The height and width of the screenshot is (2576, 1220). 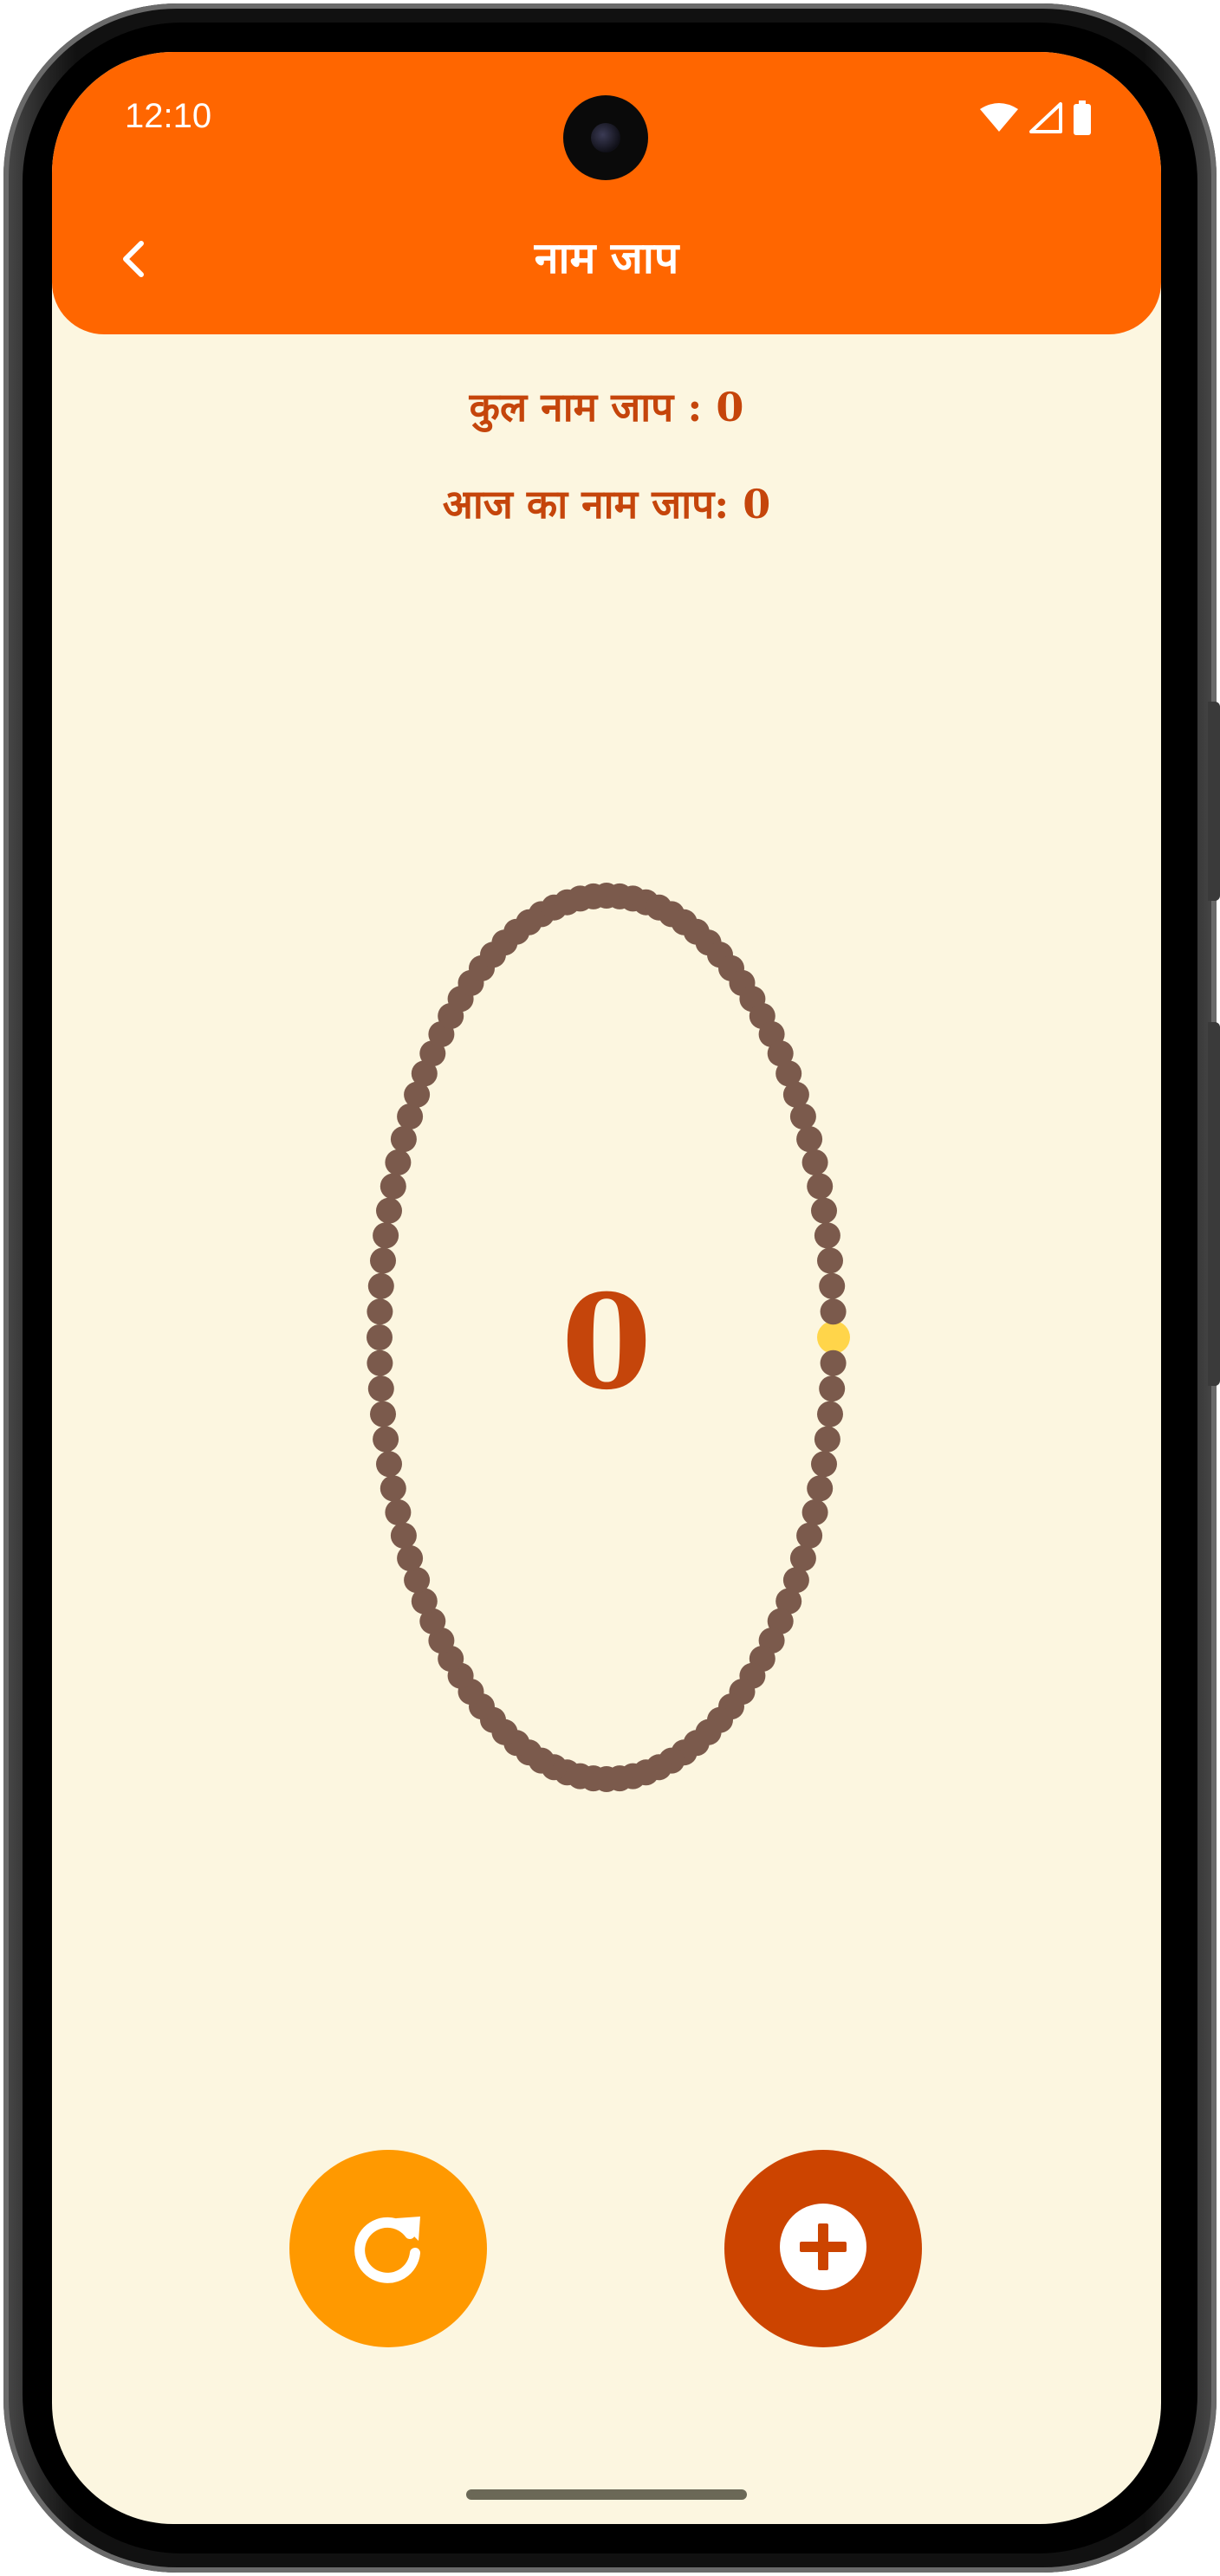 What do you see at coordinates (1214, 1204) in the screenshot?
I see `power-button` at bounding box center [1214, 1204].